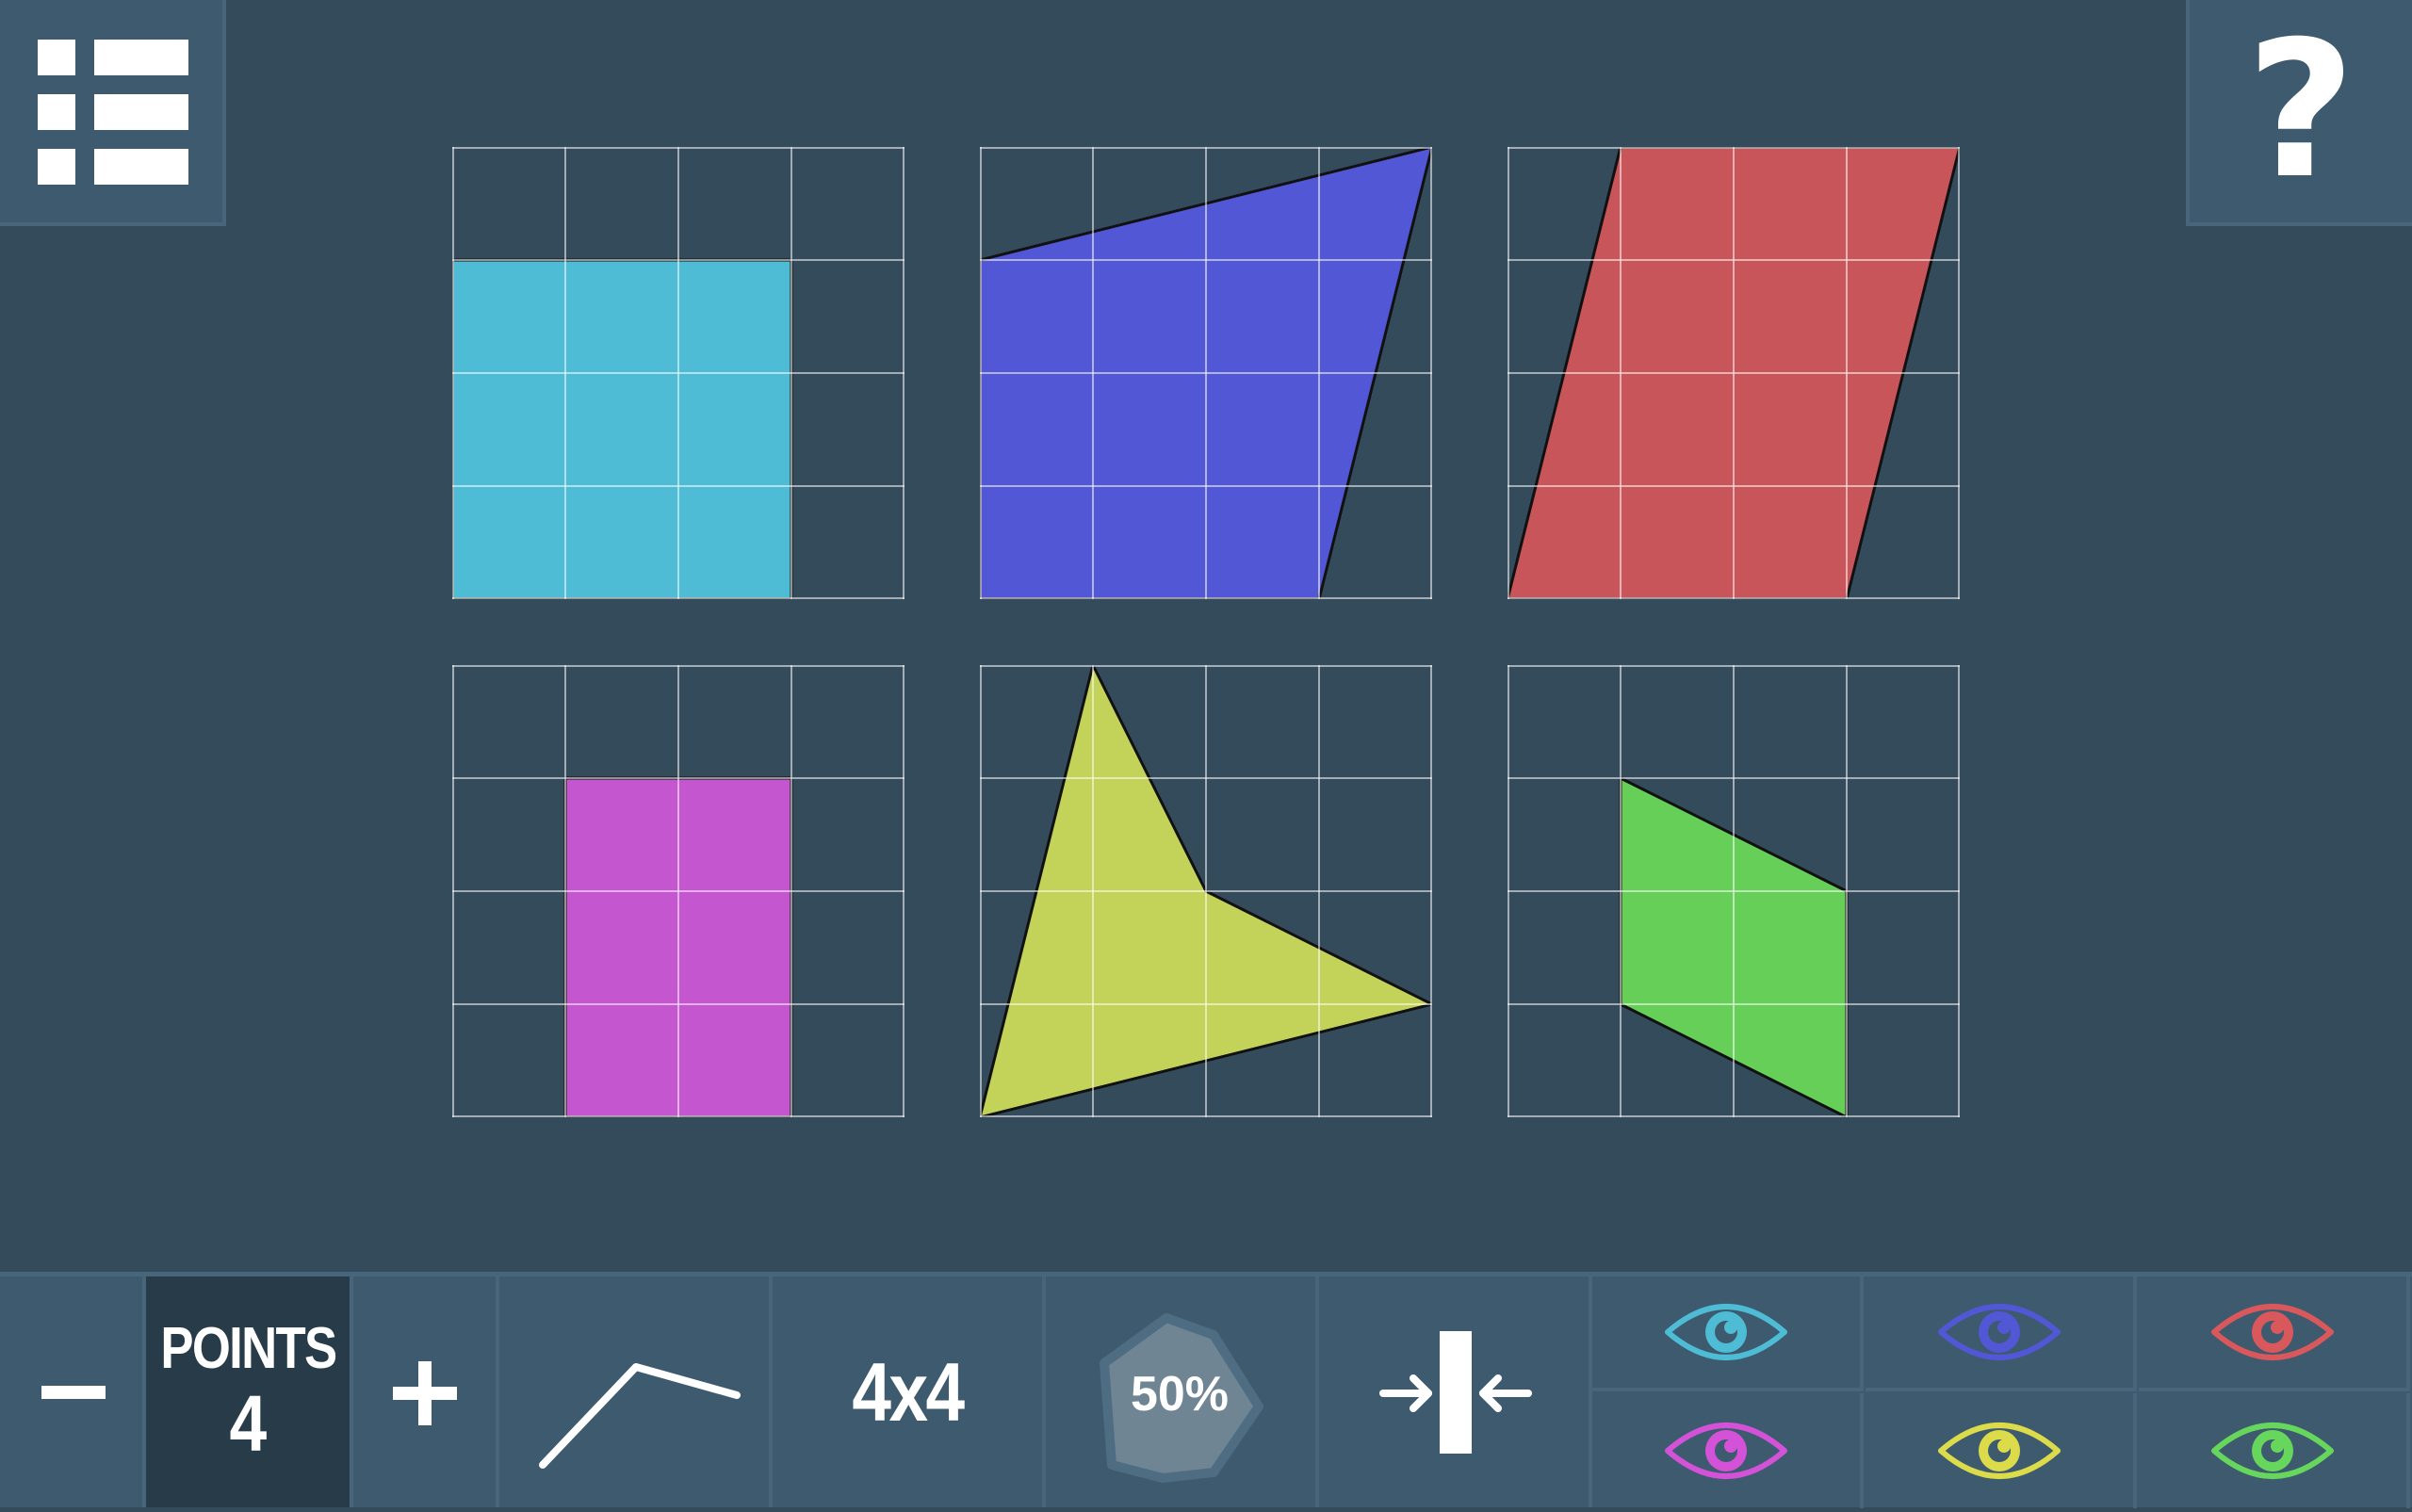 The height and width of the screenshot is (1512, 2412). I want to click on points-label: POINTS, so click(248, 1348).